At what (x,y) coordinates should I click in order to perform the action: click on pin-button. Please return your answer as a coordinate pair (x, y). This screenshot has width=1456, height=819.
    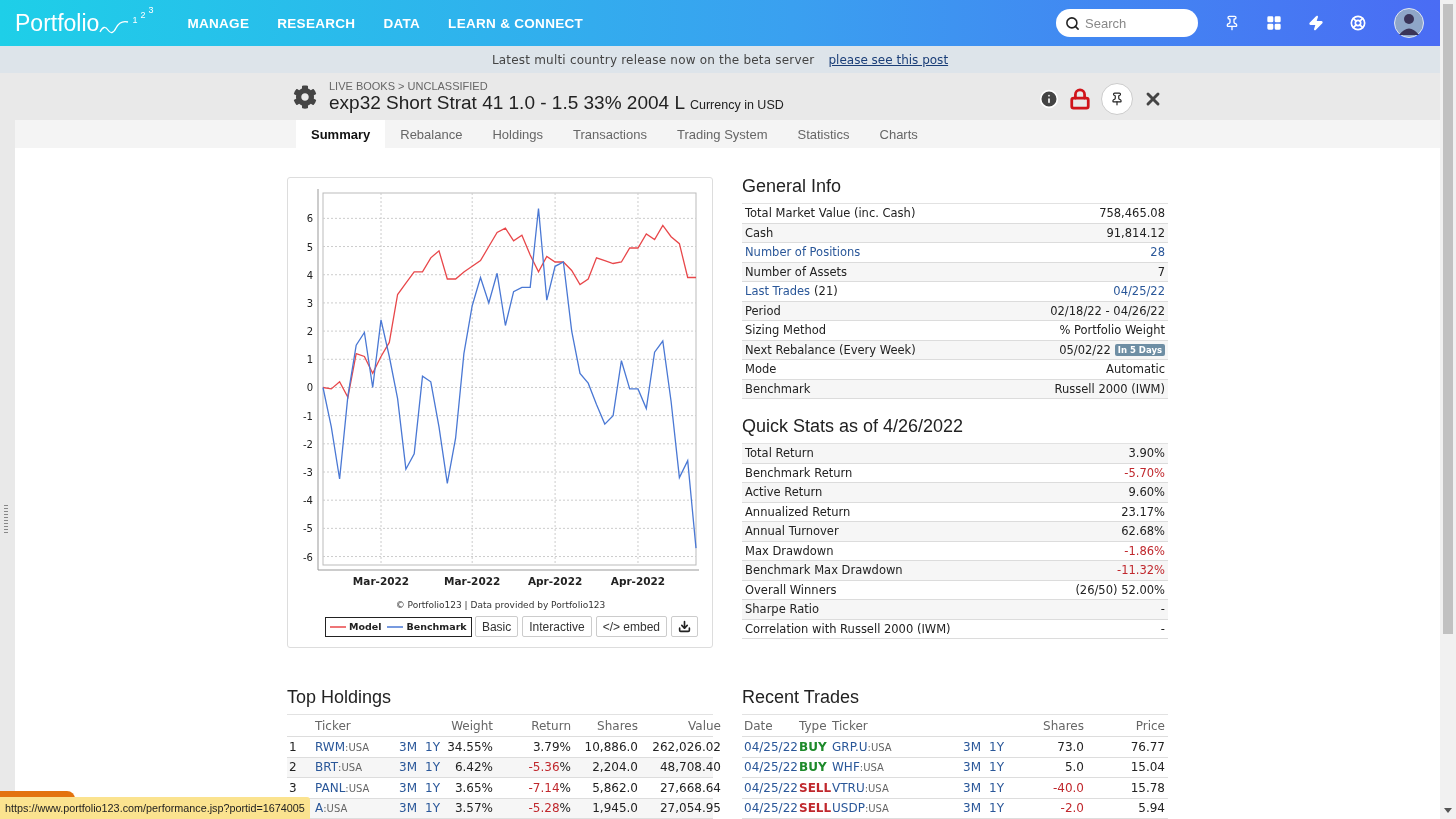
    Looking at the image, I should click on (1117, 98).